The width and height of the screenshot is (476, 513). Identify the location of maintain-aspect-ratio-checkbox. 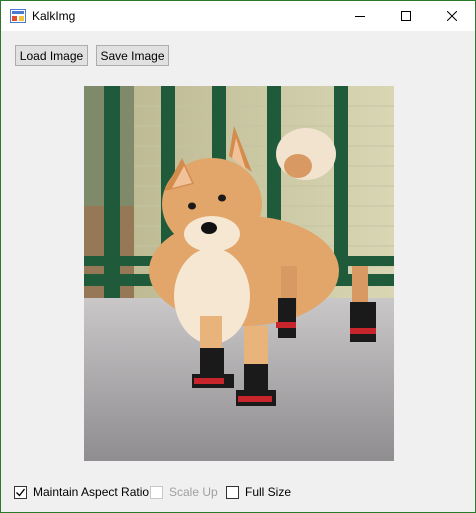
(20, 492).